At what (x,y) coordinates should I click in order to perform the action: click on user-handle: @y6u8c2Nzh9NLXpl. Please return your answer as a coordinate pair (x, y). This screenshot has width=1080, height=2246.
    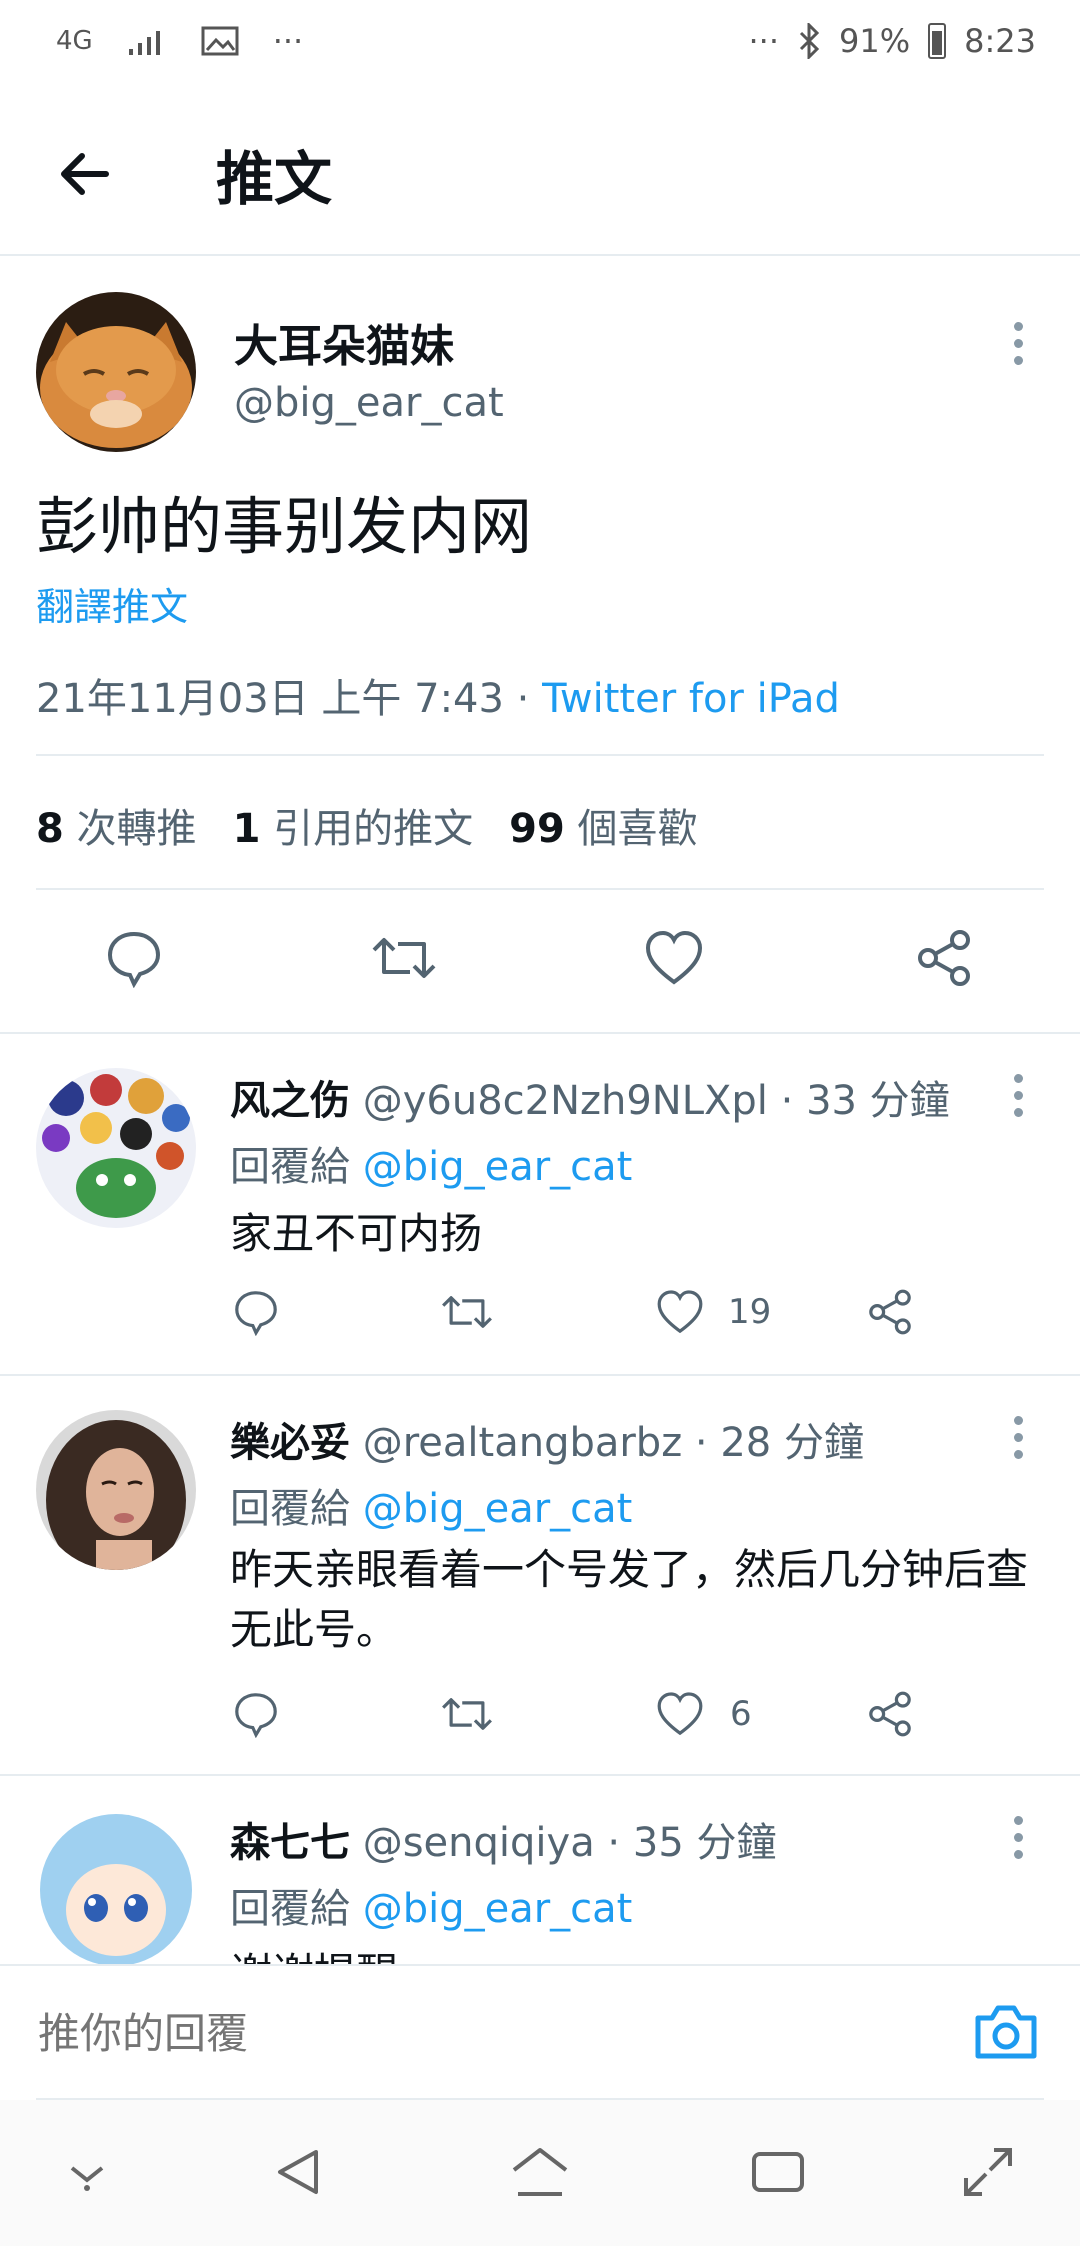
    Looking at the image, I should click on (565, 1101).